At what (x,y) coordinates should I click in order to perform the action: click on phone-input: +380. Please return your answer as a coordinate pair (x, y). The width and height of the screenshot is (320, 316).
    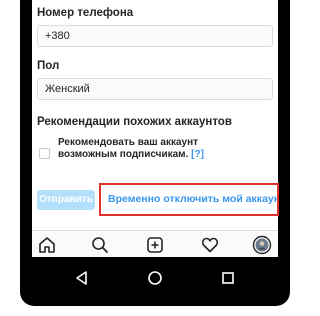
    Looking at the image, I should click on (155, 36).